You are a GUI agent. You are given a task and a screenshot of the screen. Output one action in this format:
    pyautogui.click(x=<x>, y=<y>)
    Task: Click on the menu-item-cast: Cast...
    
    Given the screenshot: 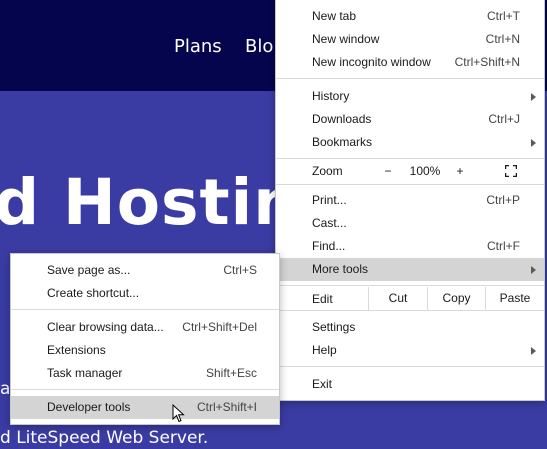 What is the action you would take?
    pyautogui.click(x=410, y=223)
    